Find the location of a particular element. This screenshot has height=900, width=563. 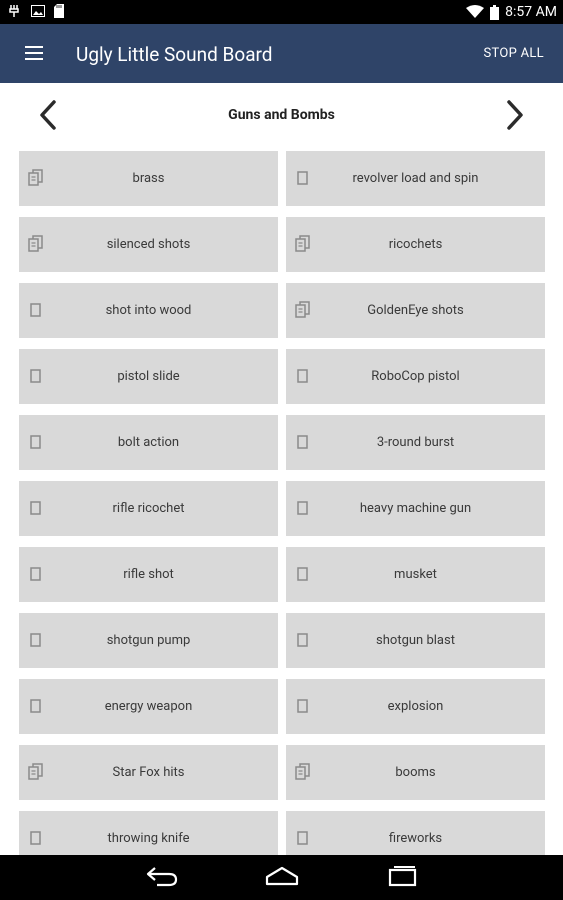

sound-label: shotgun pump is located at coordinates (148, 640).